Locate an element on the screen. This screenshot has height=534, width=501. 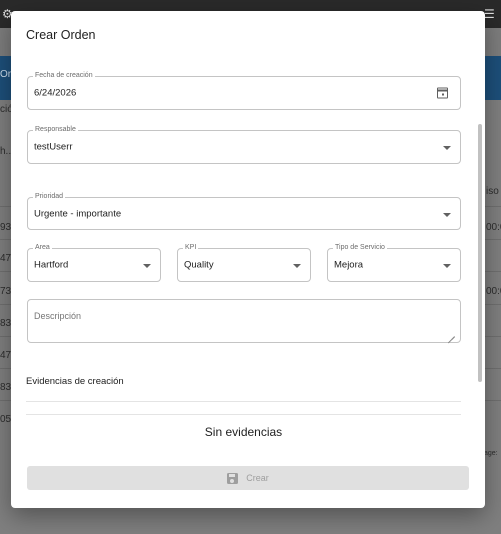
resize-handle-icon is located at coordinates (451, 333).